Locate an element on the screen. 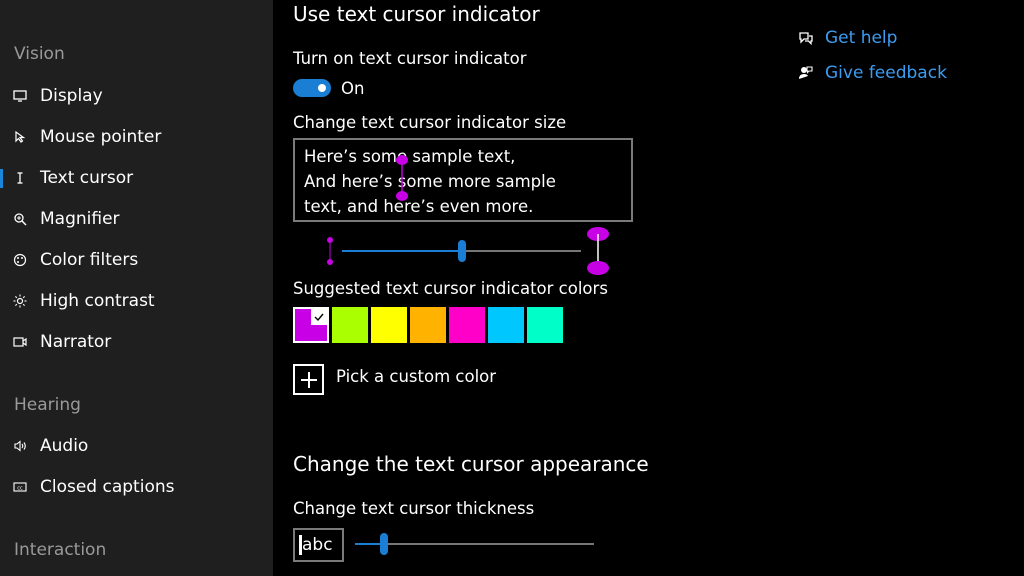 Image resolution: width=1024 pixels, height=576 pixels. color-filters-icon is located at coordinates (20, 260).